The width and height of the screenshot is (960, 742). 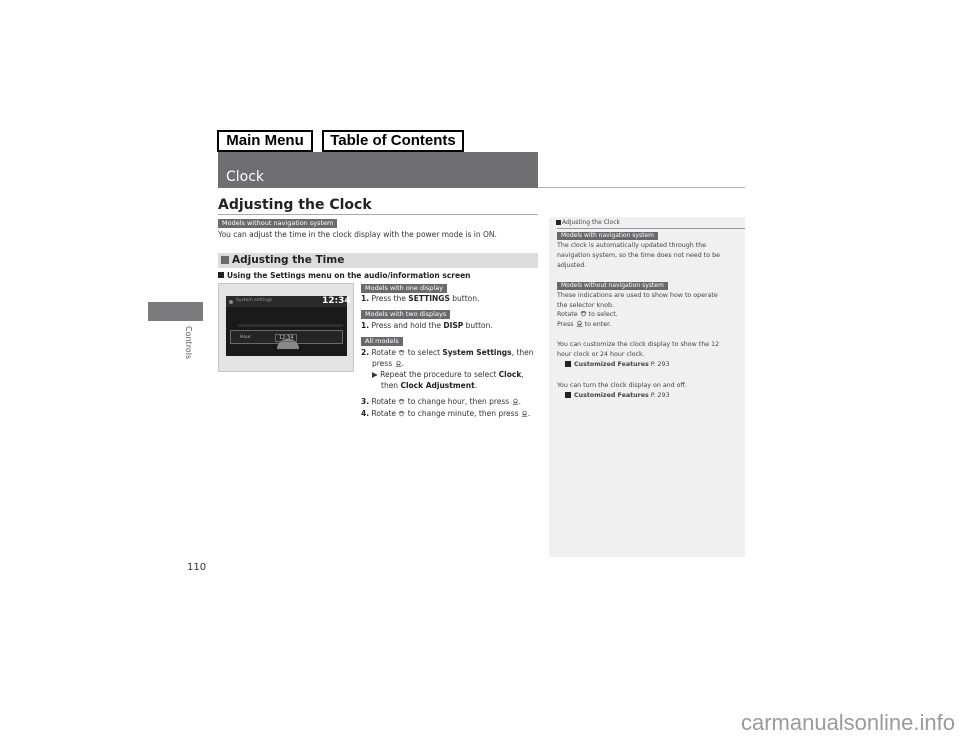 I want to click on badge-with-navigation: Models with navigation system, so click(x=607, y=236).